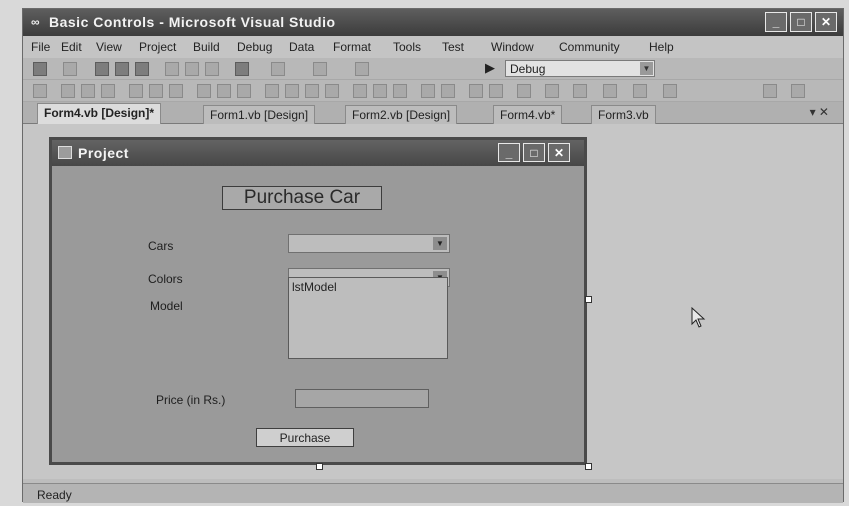 This screenshot has width=849, height=506. What do you see at coordinates (428, 91) in the screenshot?
I see `center-horizontally-icon` at bounding box center [428, 91].